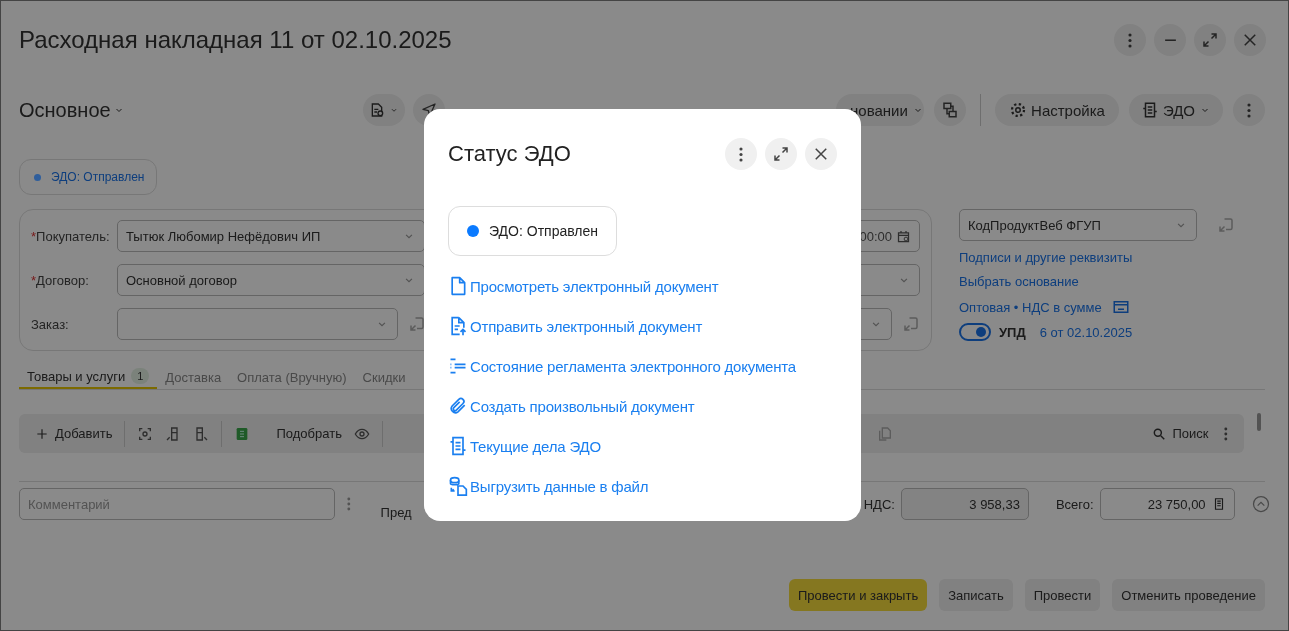 The width and height of the screenshot is (1289, 631). I want to click on vat-field: 3 958,33, so click(964, 504).